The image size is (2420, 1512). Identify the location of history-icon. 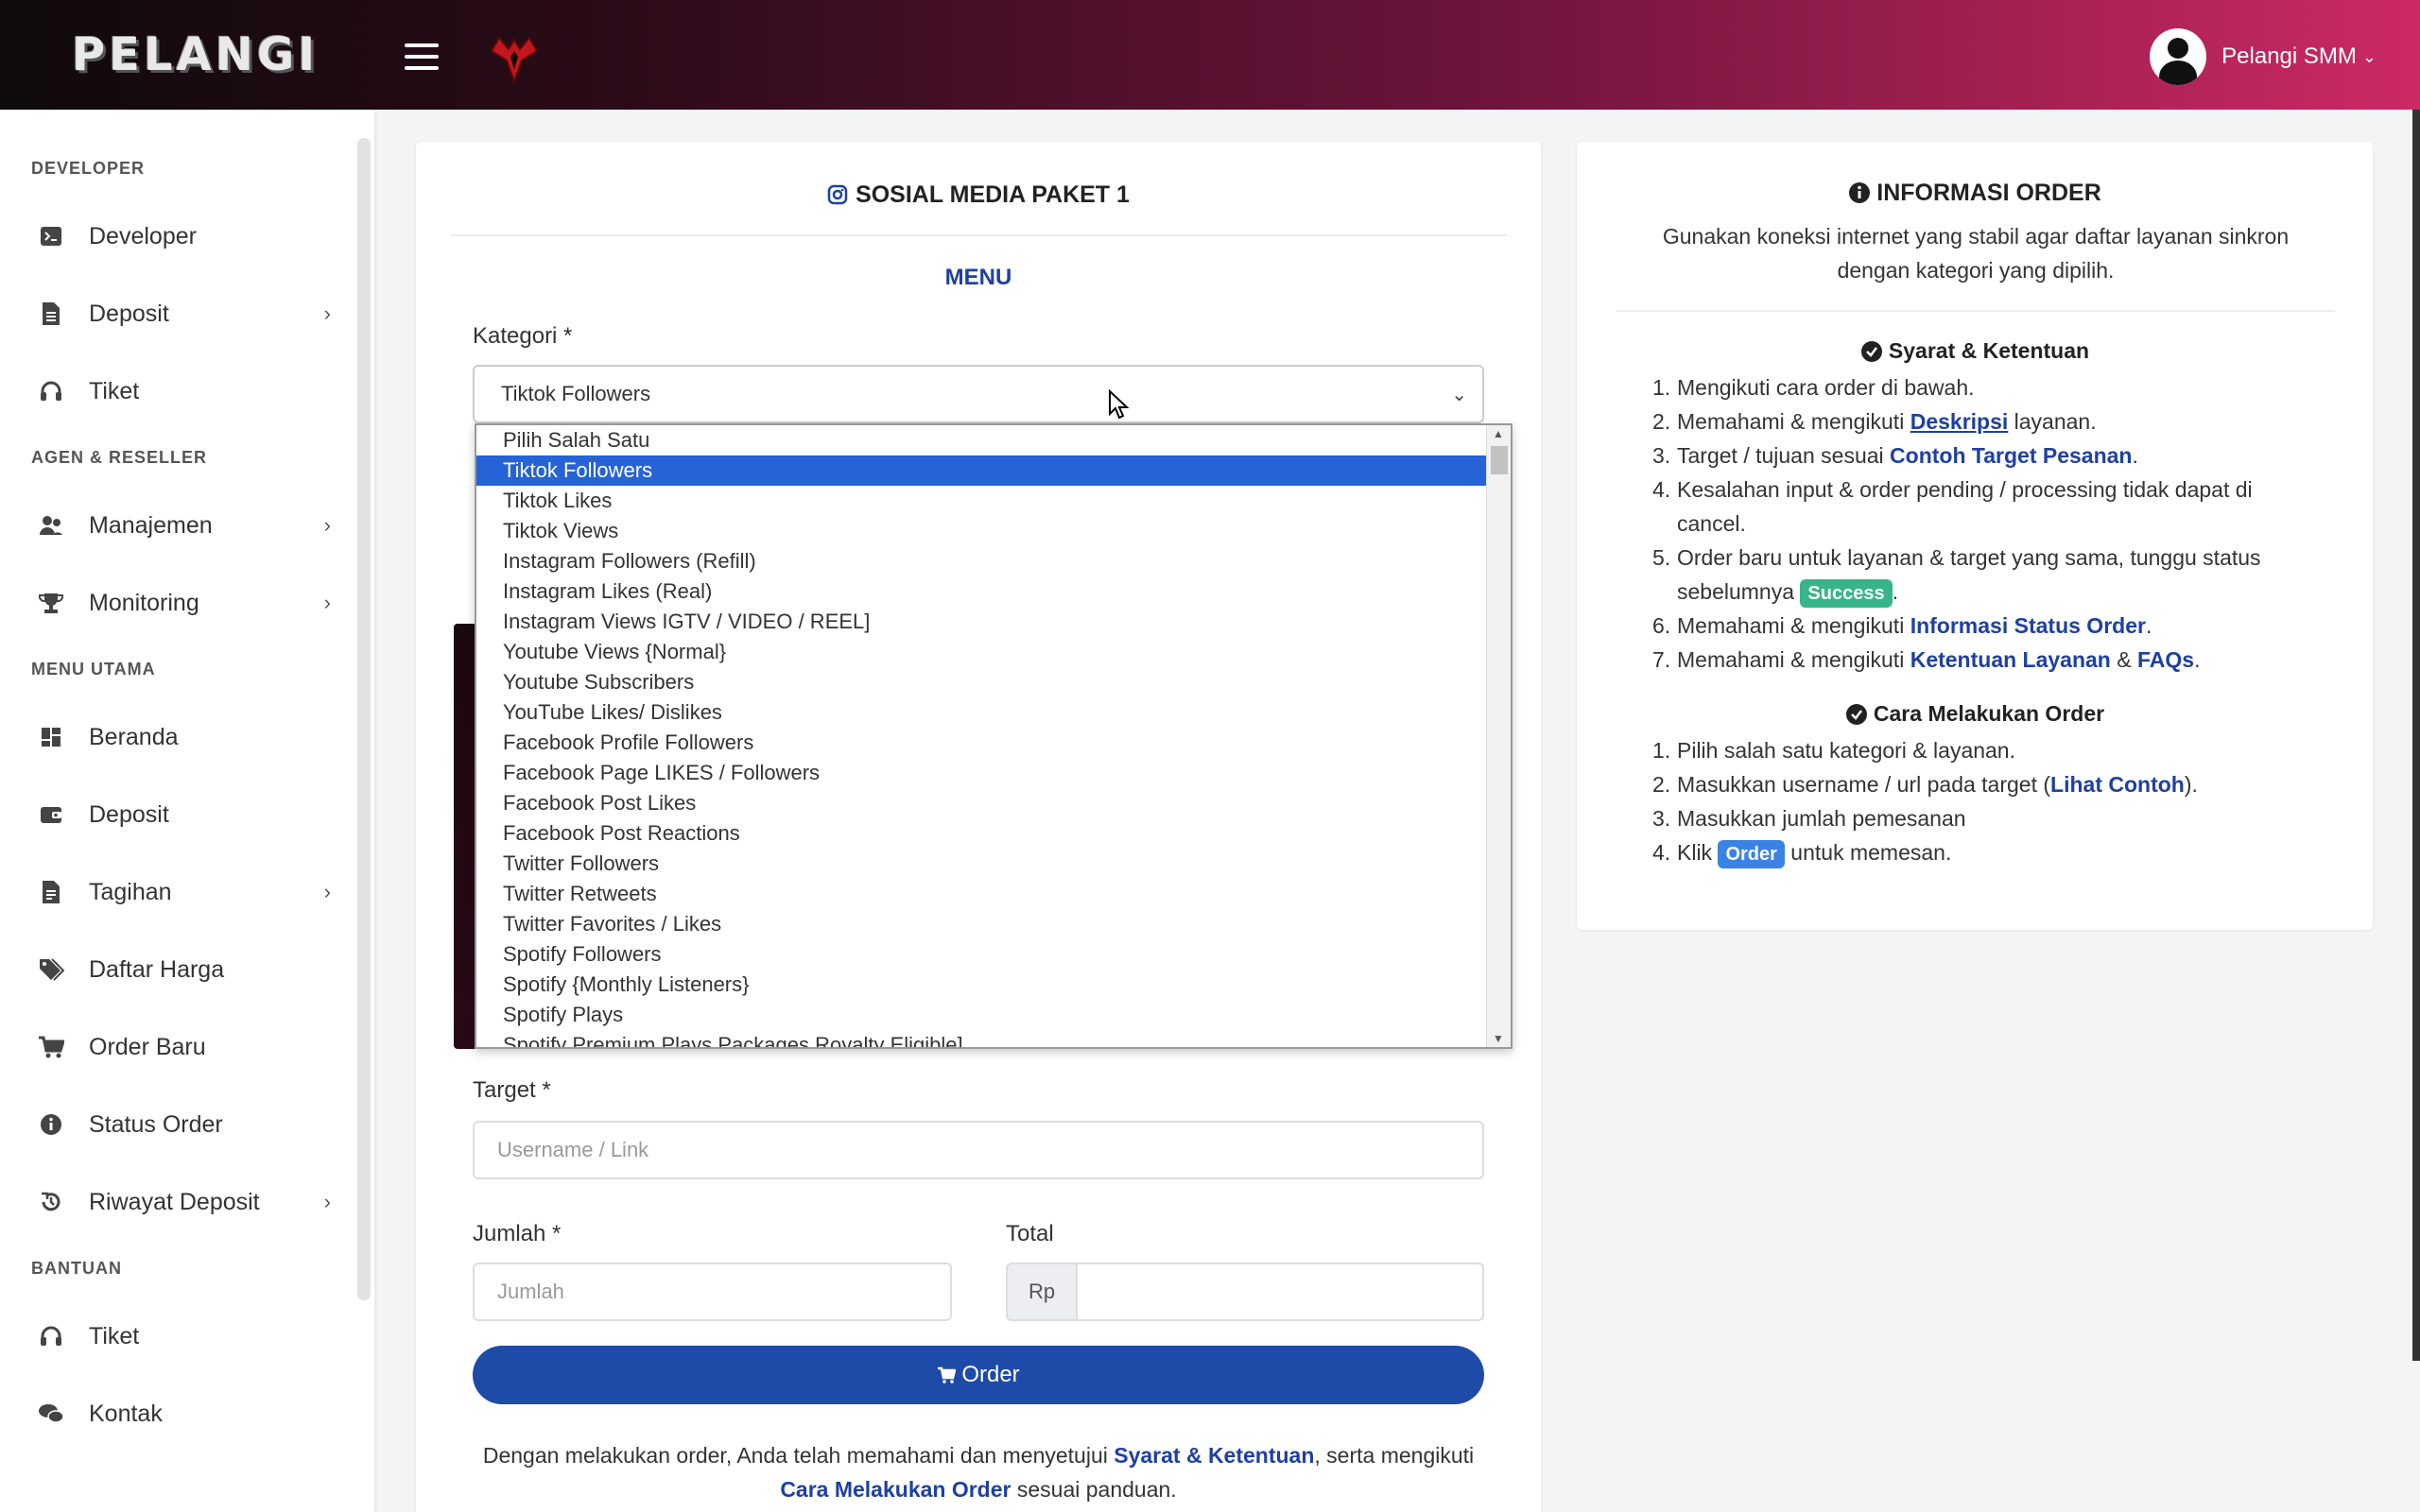
(51, 1202).